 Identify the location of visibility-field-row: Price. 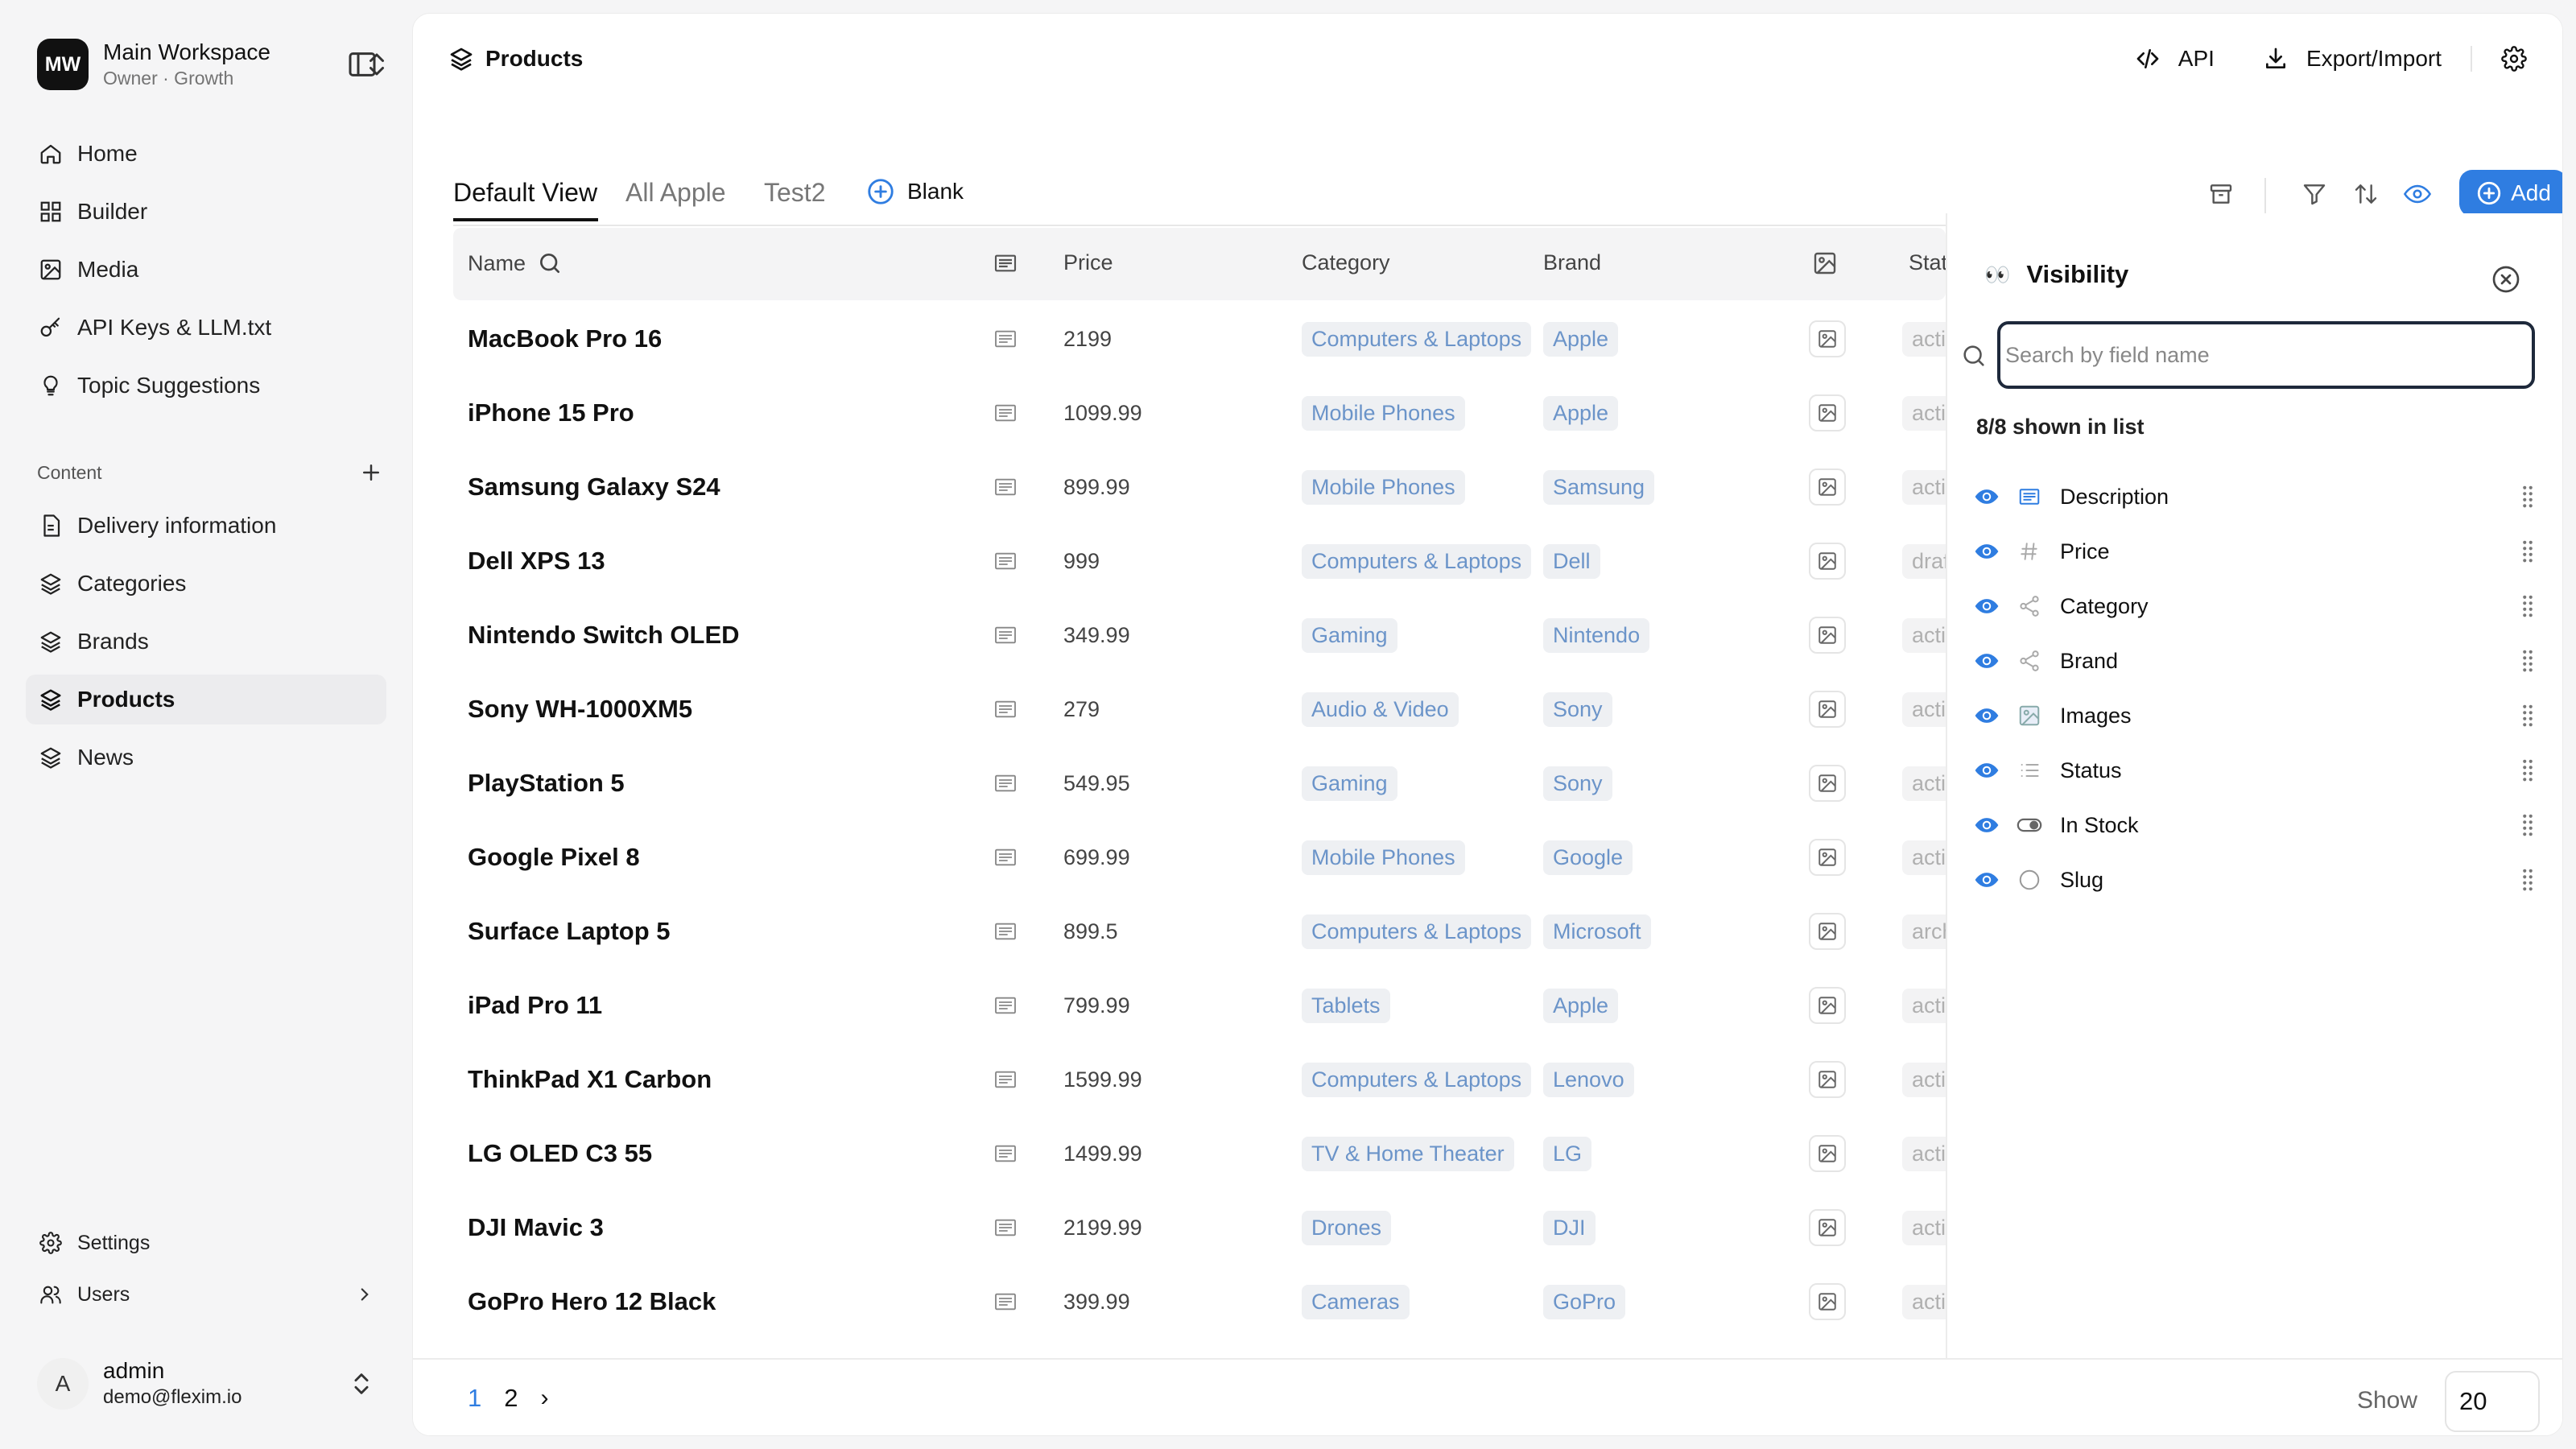
(2255, 551).